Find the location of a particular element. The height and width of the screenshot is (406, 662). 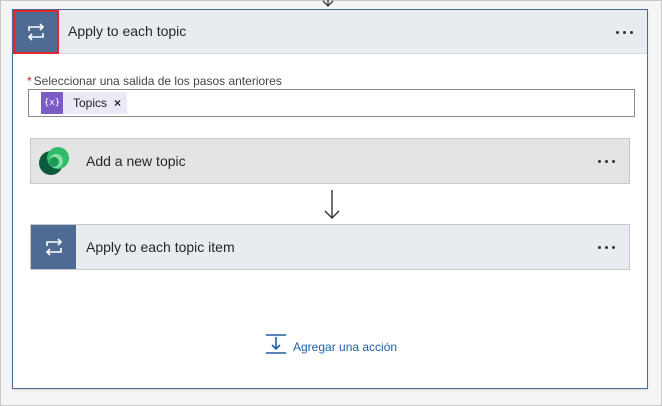

action-title: Apply to each topic item is located at coordinates (160, 247).